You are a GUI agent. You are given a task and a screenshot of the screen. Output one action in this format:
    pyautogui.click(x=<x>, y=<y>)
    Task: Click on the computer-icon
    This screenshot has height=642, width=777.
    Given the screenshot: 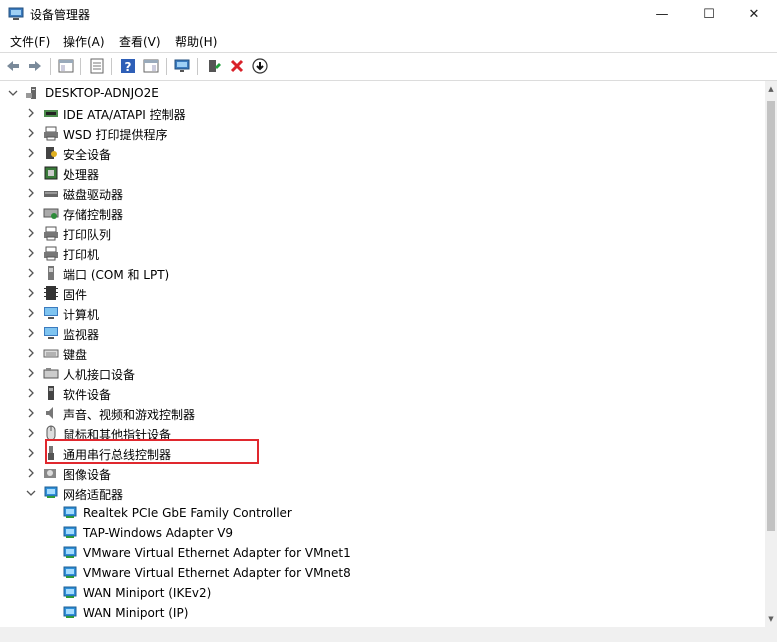 What is the action you would take?
    pyautogui.click(x=51, y=313)
    